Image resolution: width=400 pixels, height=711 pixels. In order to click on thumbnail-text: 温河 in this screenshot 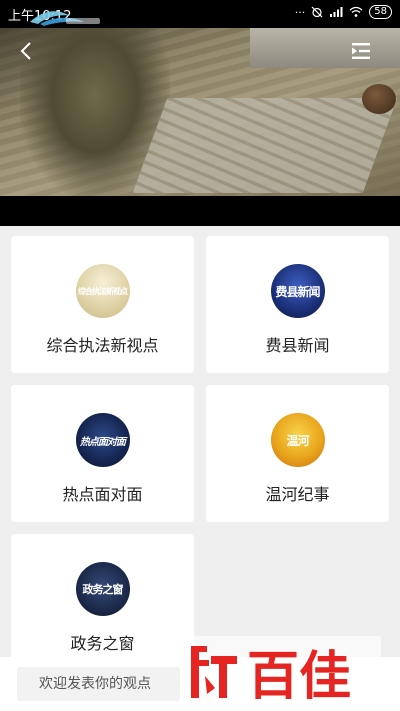, I will do `click(297, 440)`.